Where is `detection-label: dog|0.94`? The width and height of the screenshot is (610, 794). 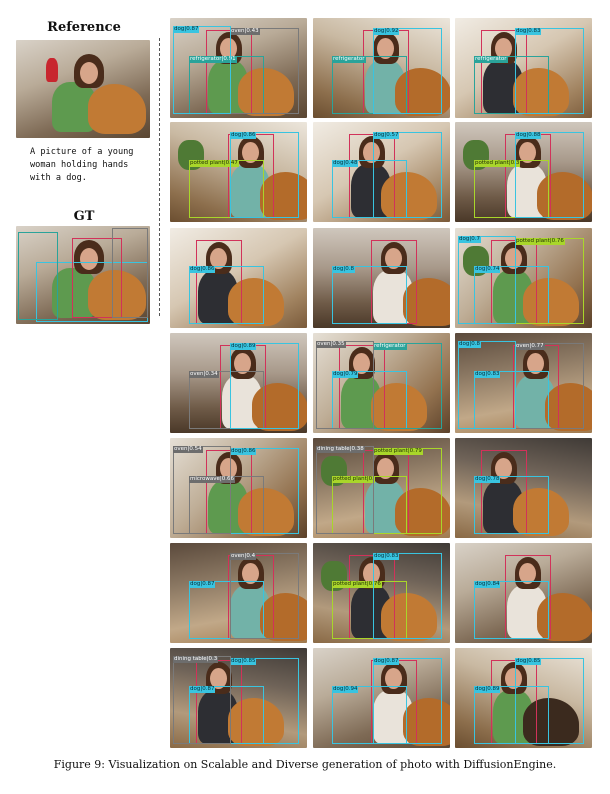 detection-label: dog|0.94 is located at coordinates (345, 689).